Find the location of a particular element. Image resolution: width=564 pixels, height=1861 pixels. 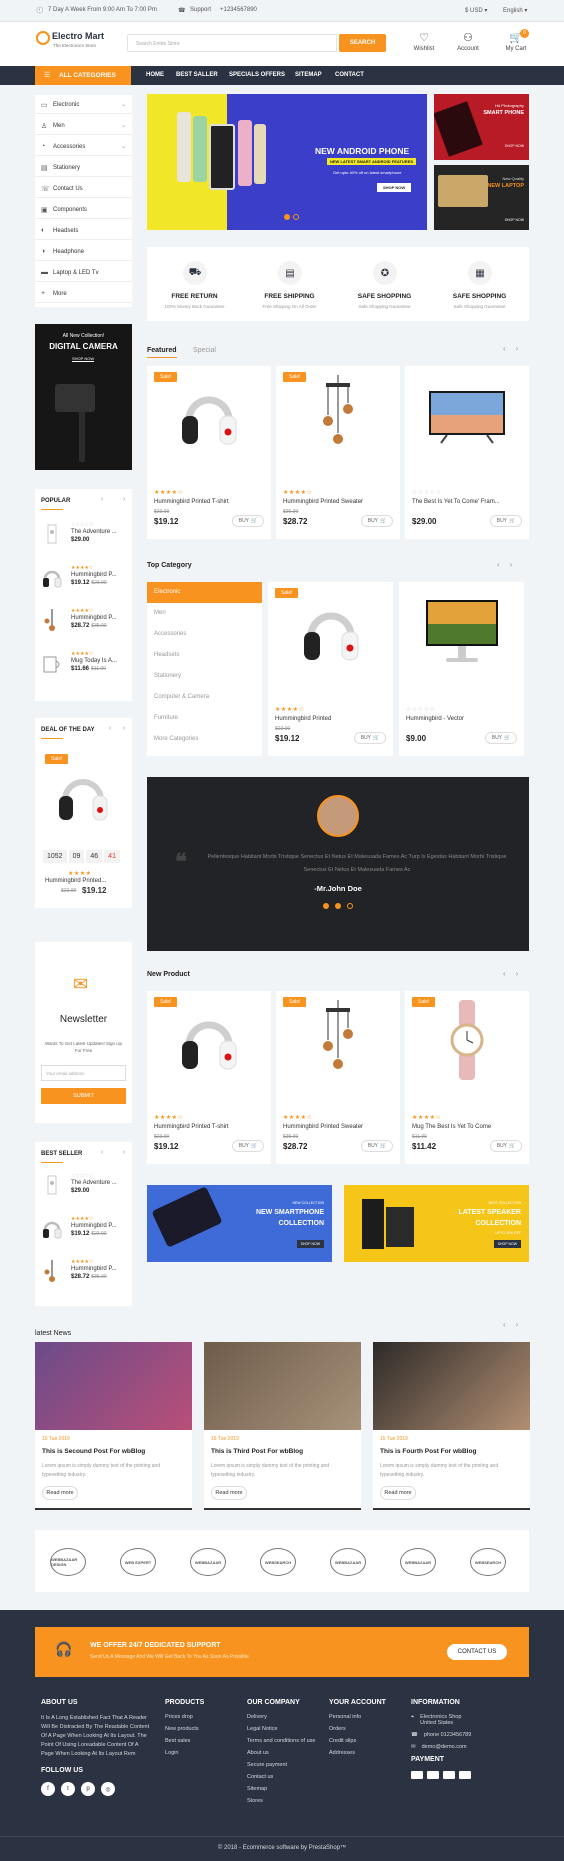

news-carousel-arrows: ‹› is located at coordinates (515, 1324).